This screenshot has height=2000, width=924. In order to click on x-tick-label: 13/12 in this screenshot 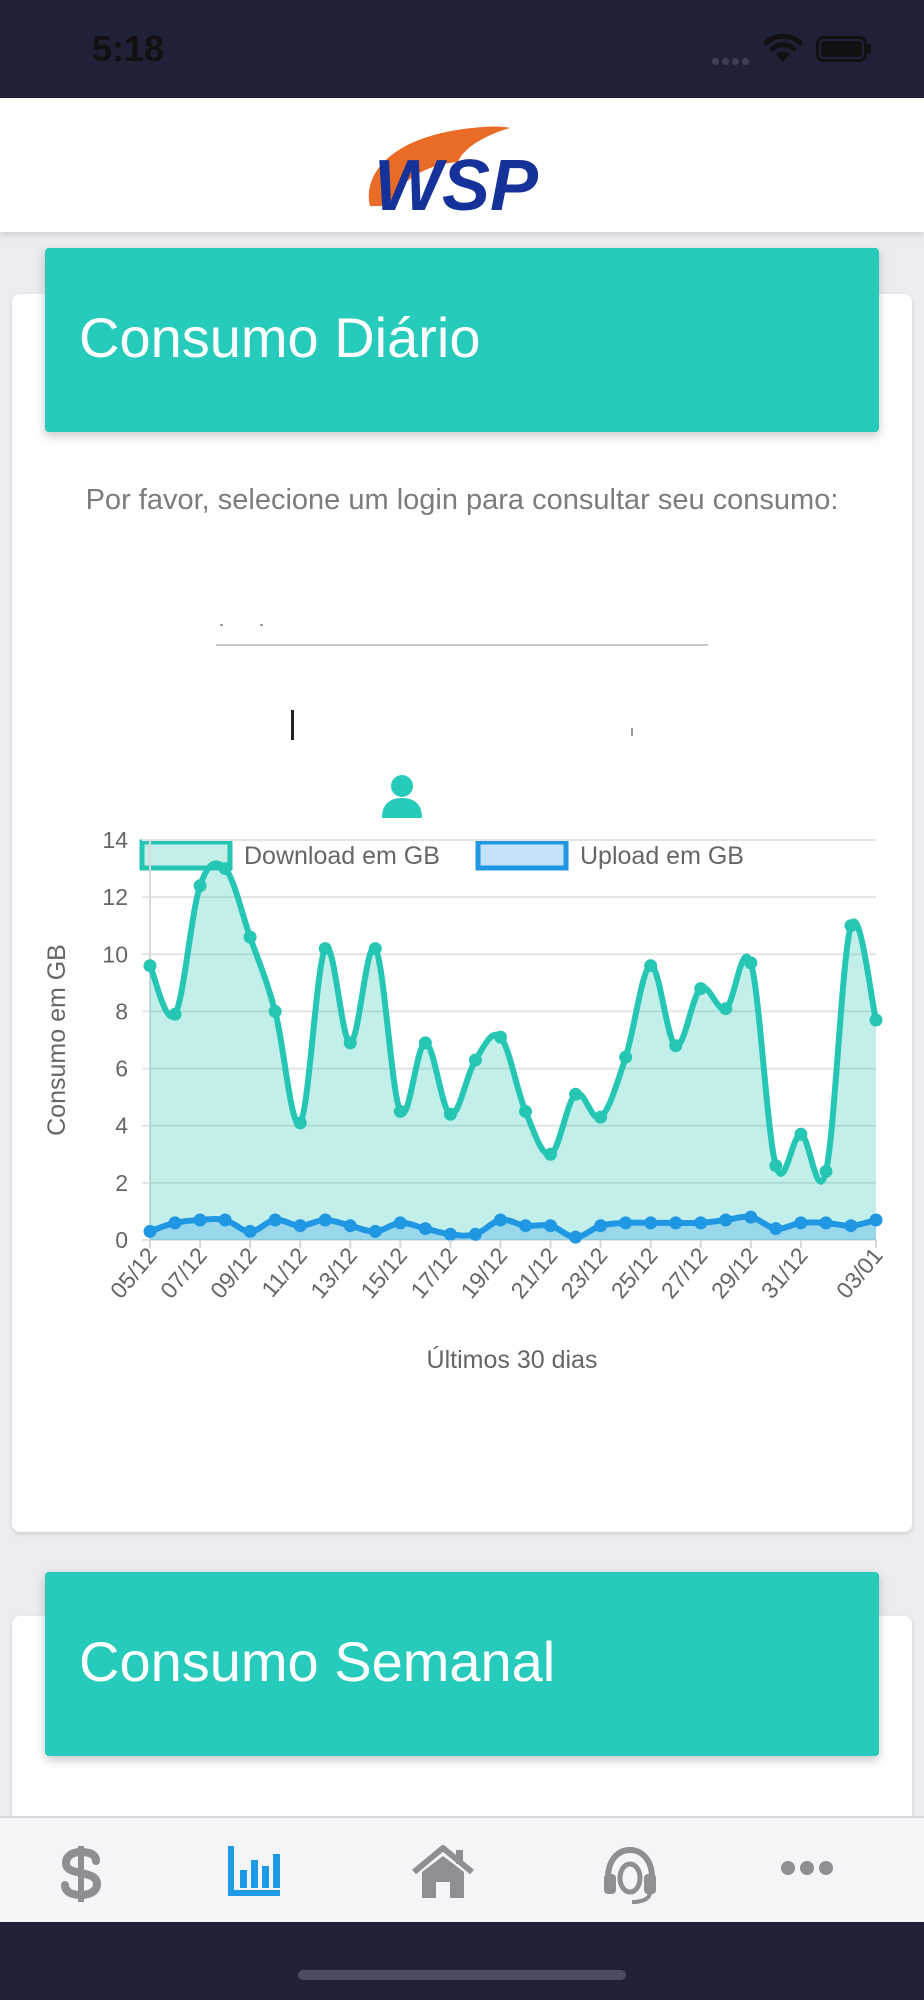, I will do `click(333, 1273)`.